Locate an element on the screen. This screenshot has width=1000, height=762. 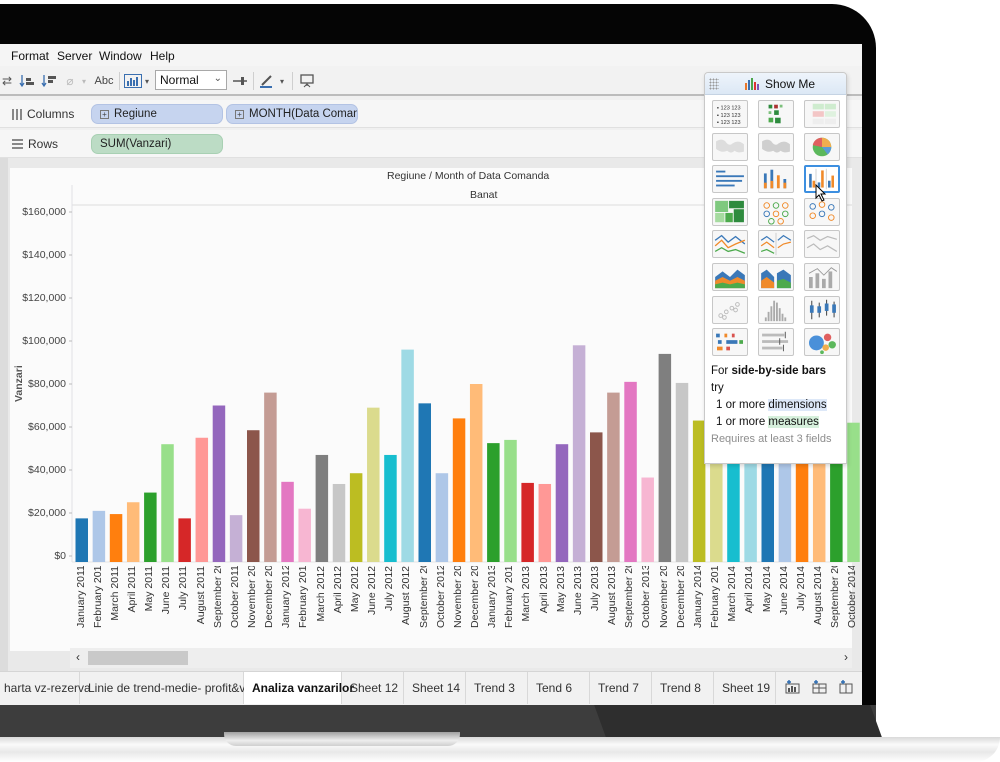
sheet-tab: Linie de trend-medie- profit&vz is located at coordinates (165, 688).